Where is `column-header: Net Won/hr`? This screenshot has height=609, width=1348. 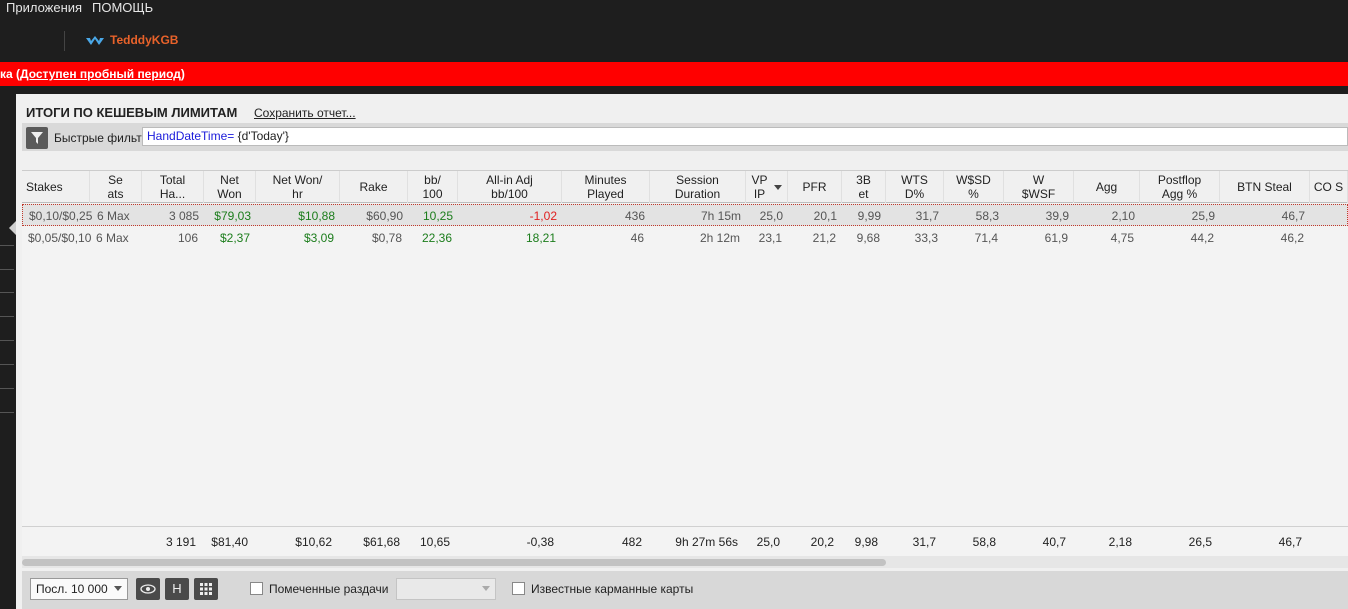 column-header: Net Won/hr is located at coordinates (298, 187).